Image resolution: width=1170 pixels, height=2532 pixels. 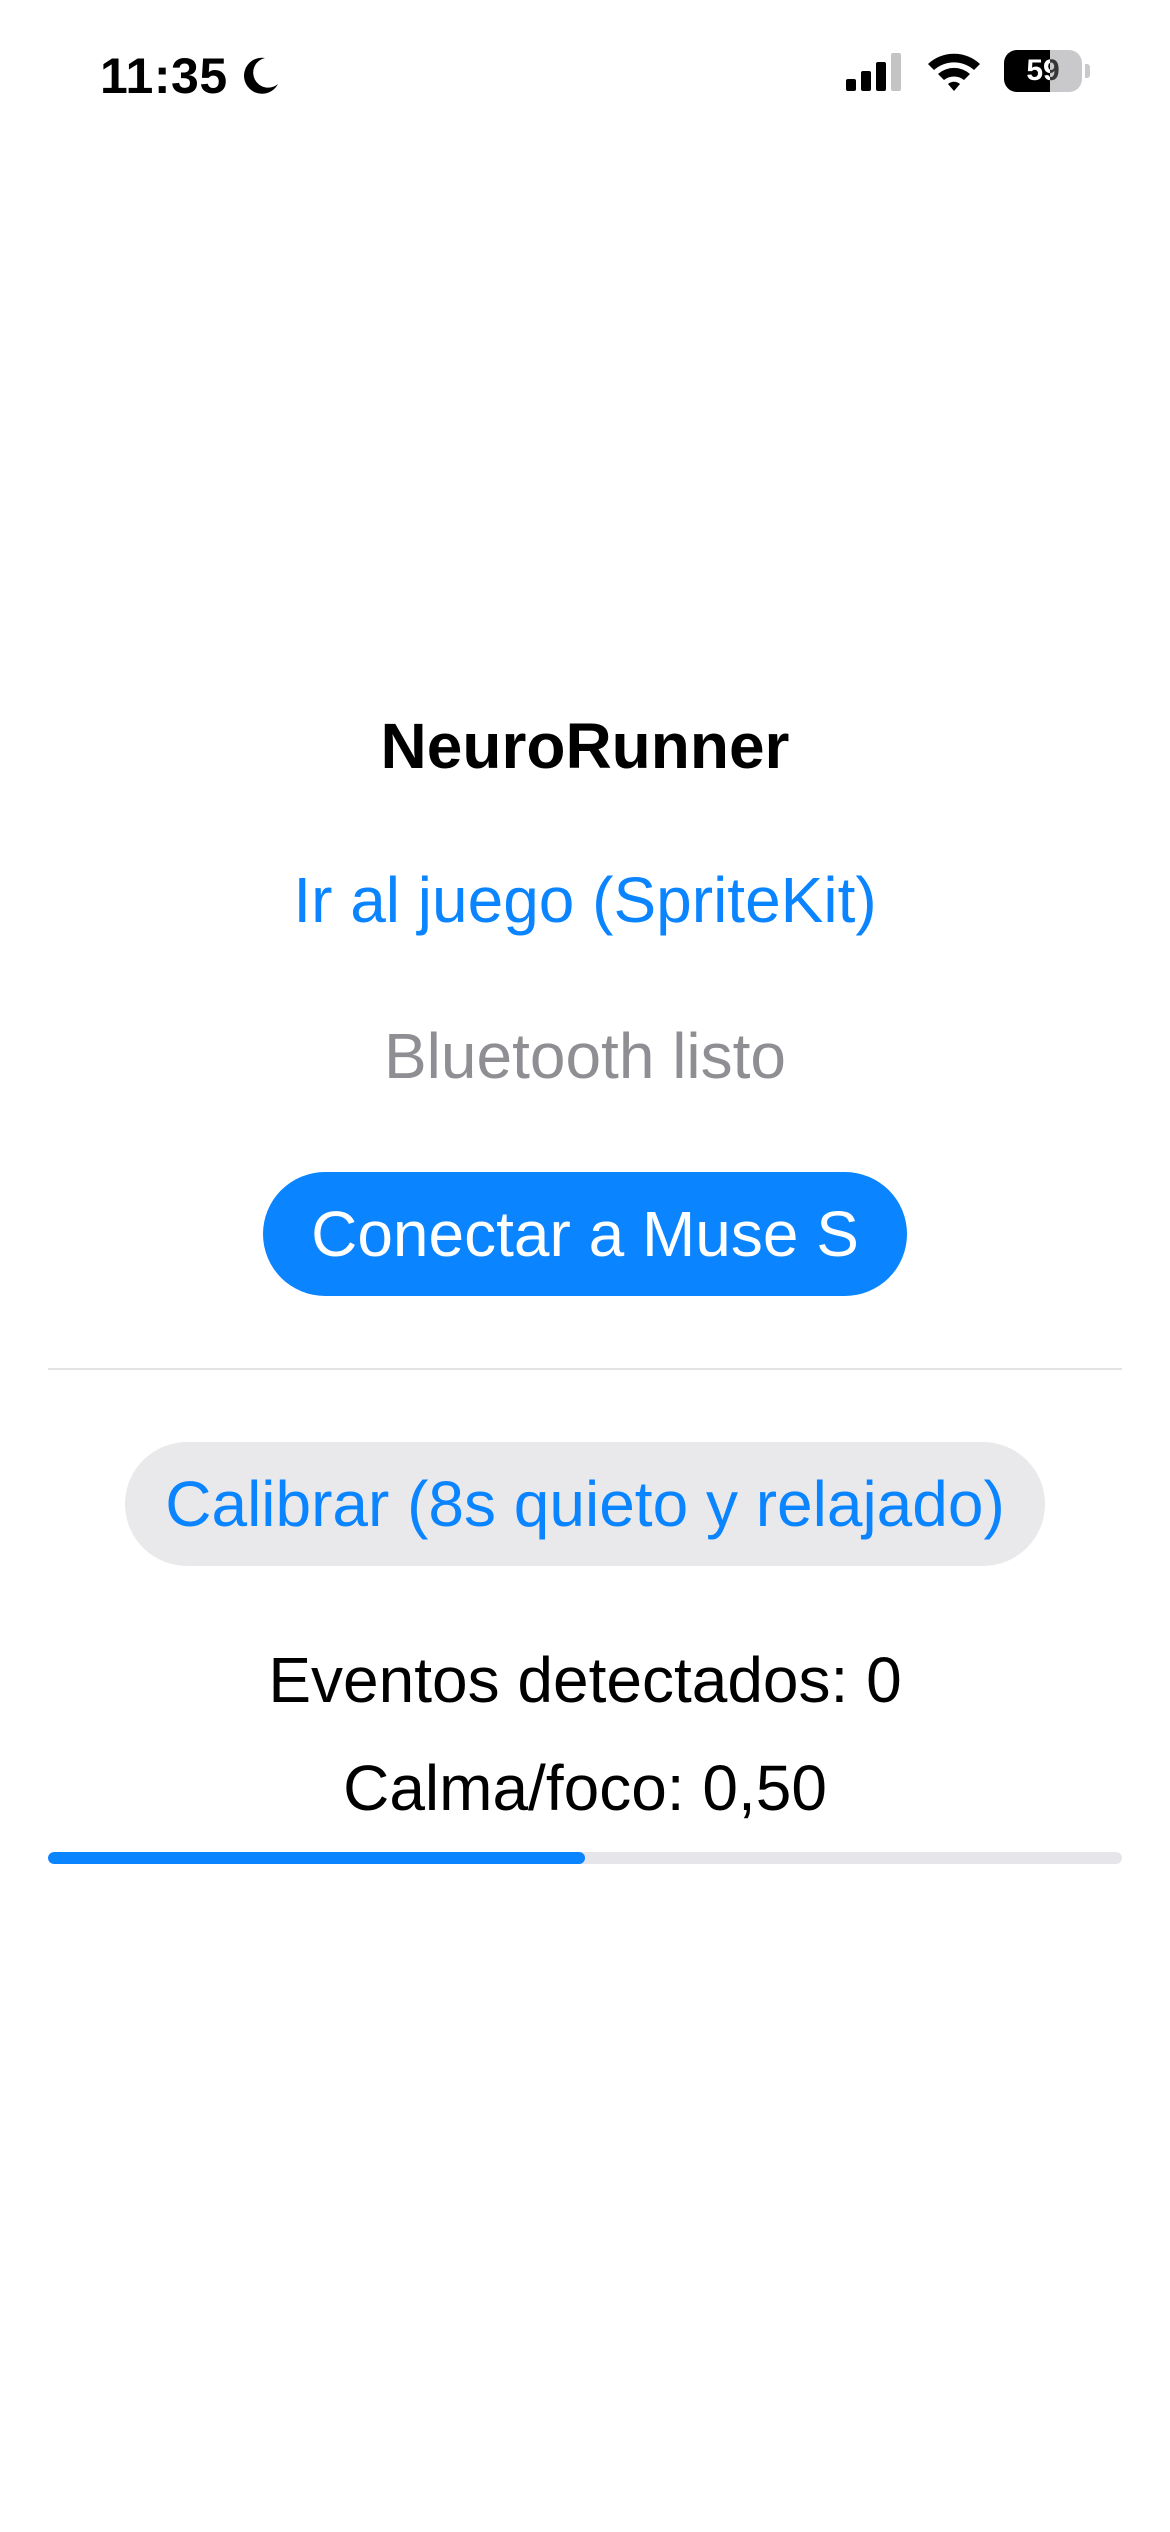 I want to click on battery-icon: 59, so click(x=1047, y=71).